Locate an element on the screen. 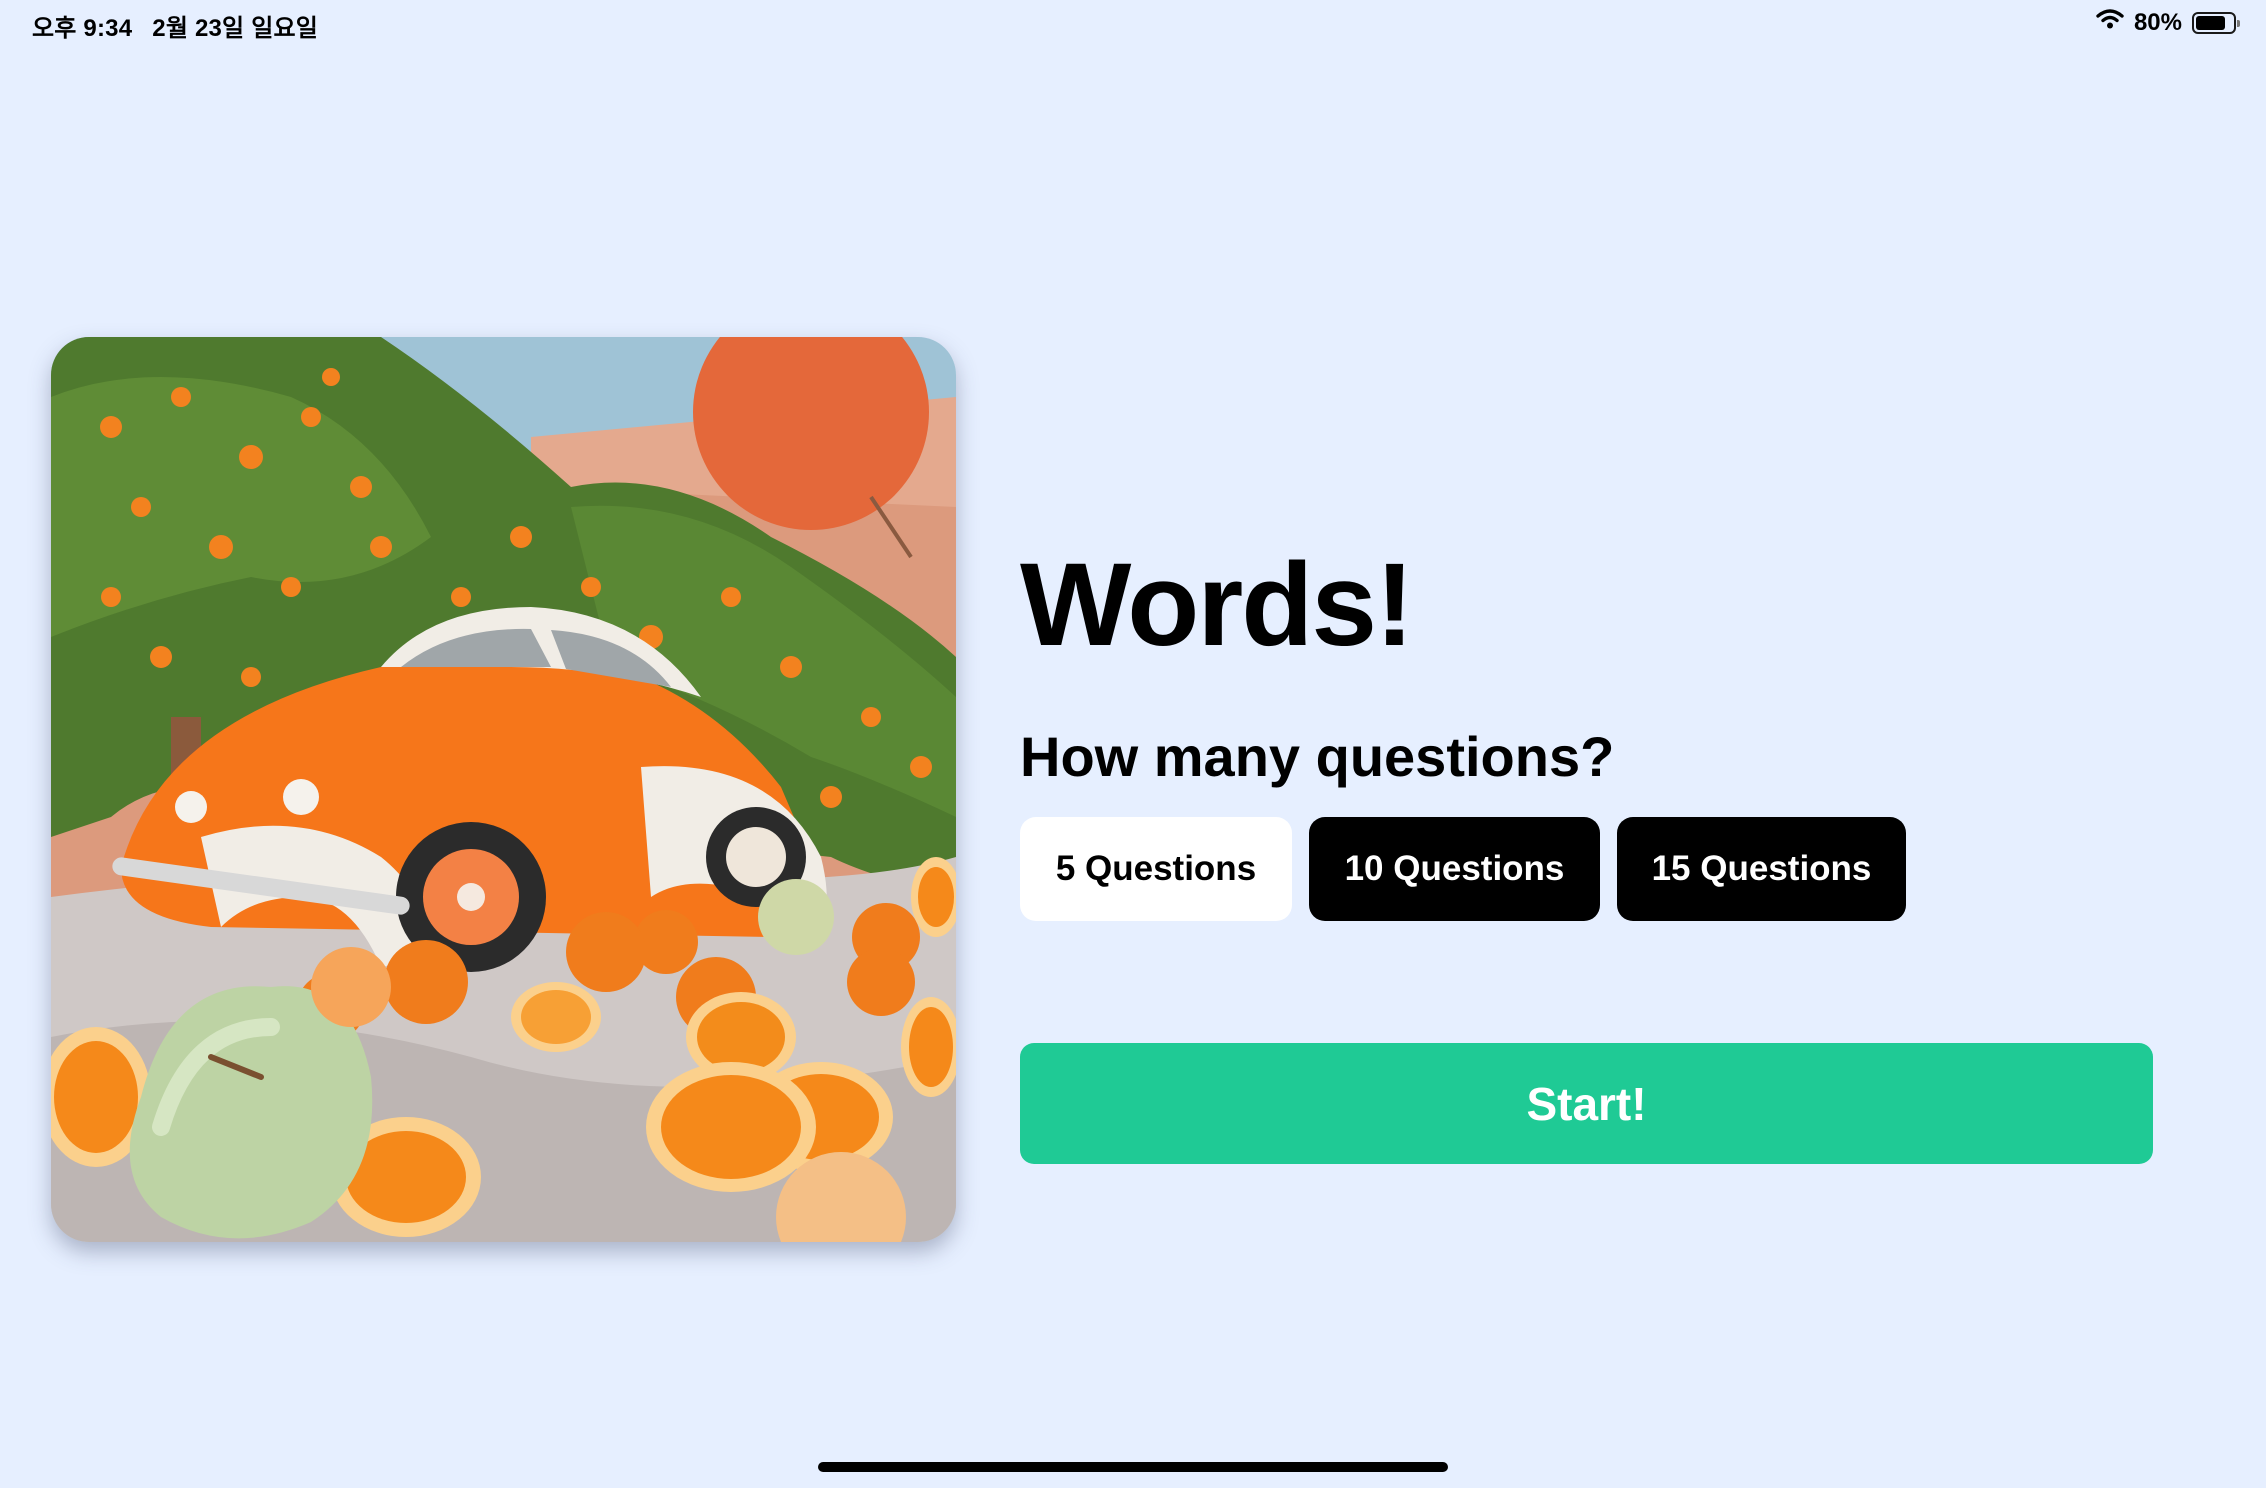  status-left: 오후 9:34 2월 23일 일요일 is located at coordinates (185, 25).